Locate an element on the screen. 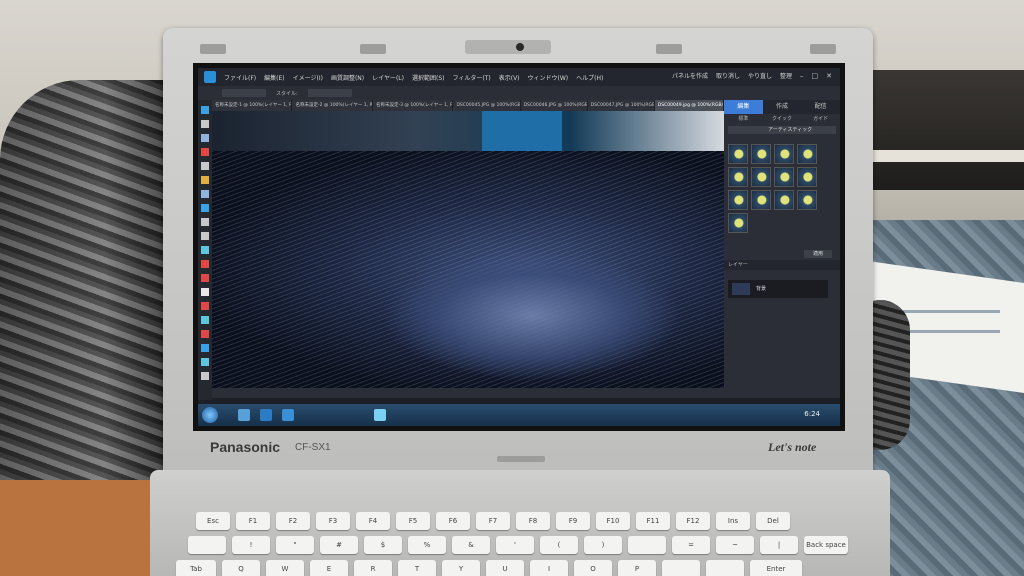 Image resolution: width=1024 pixels, height=576 pixels. key: F7 is located at coordinates (493, 521).